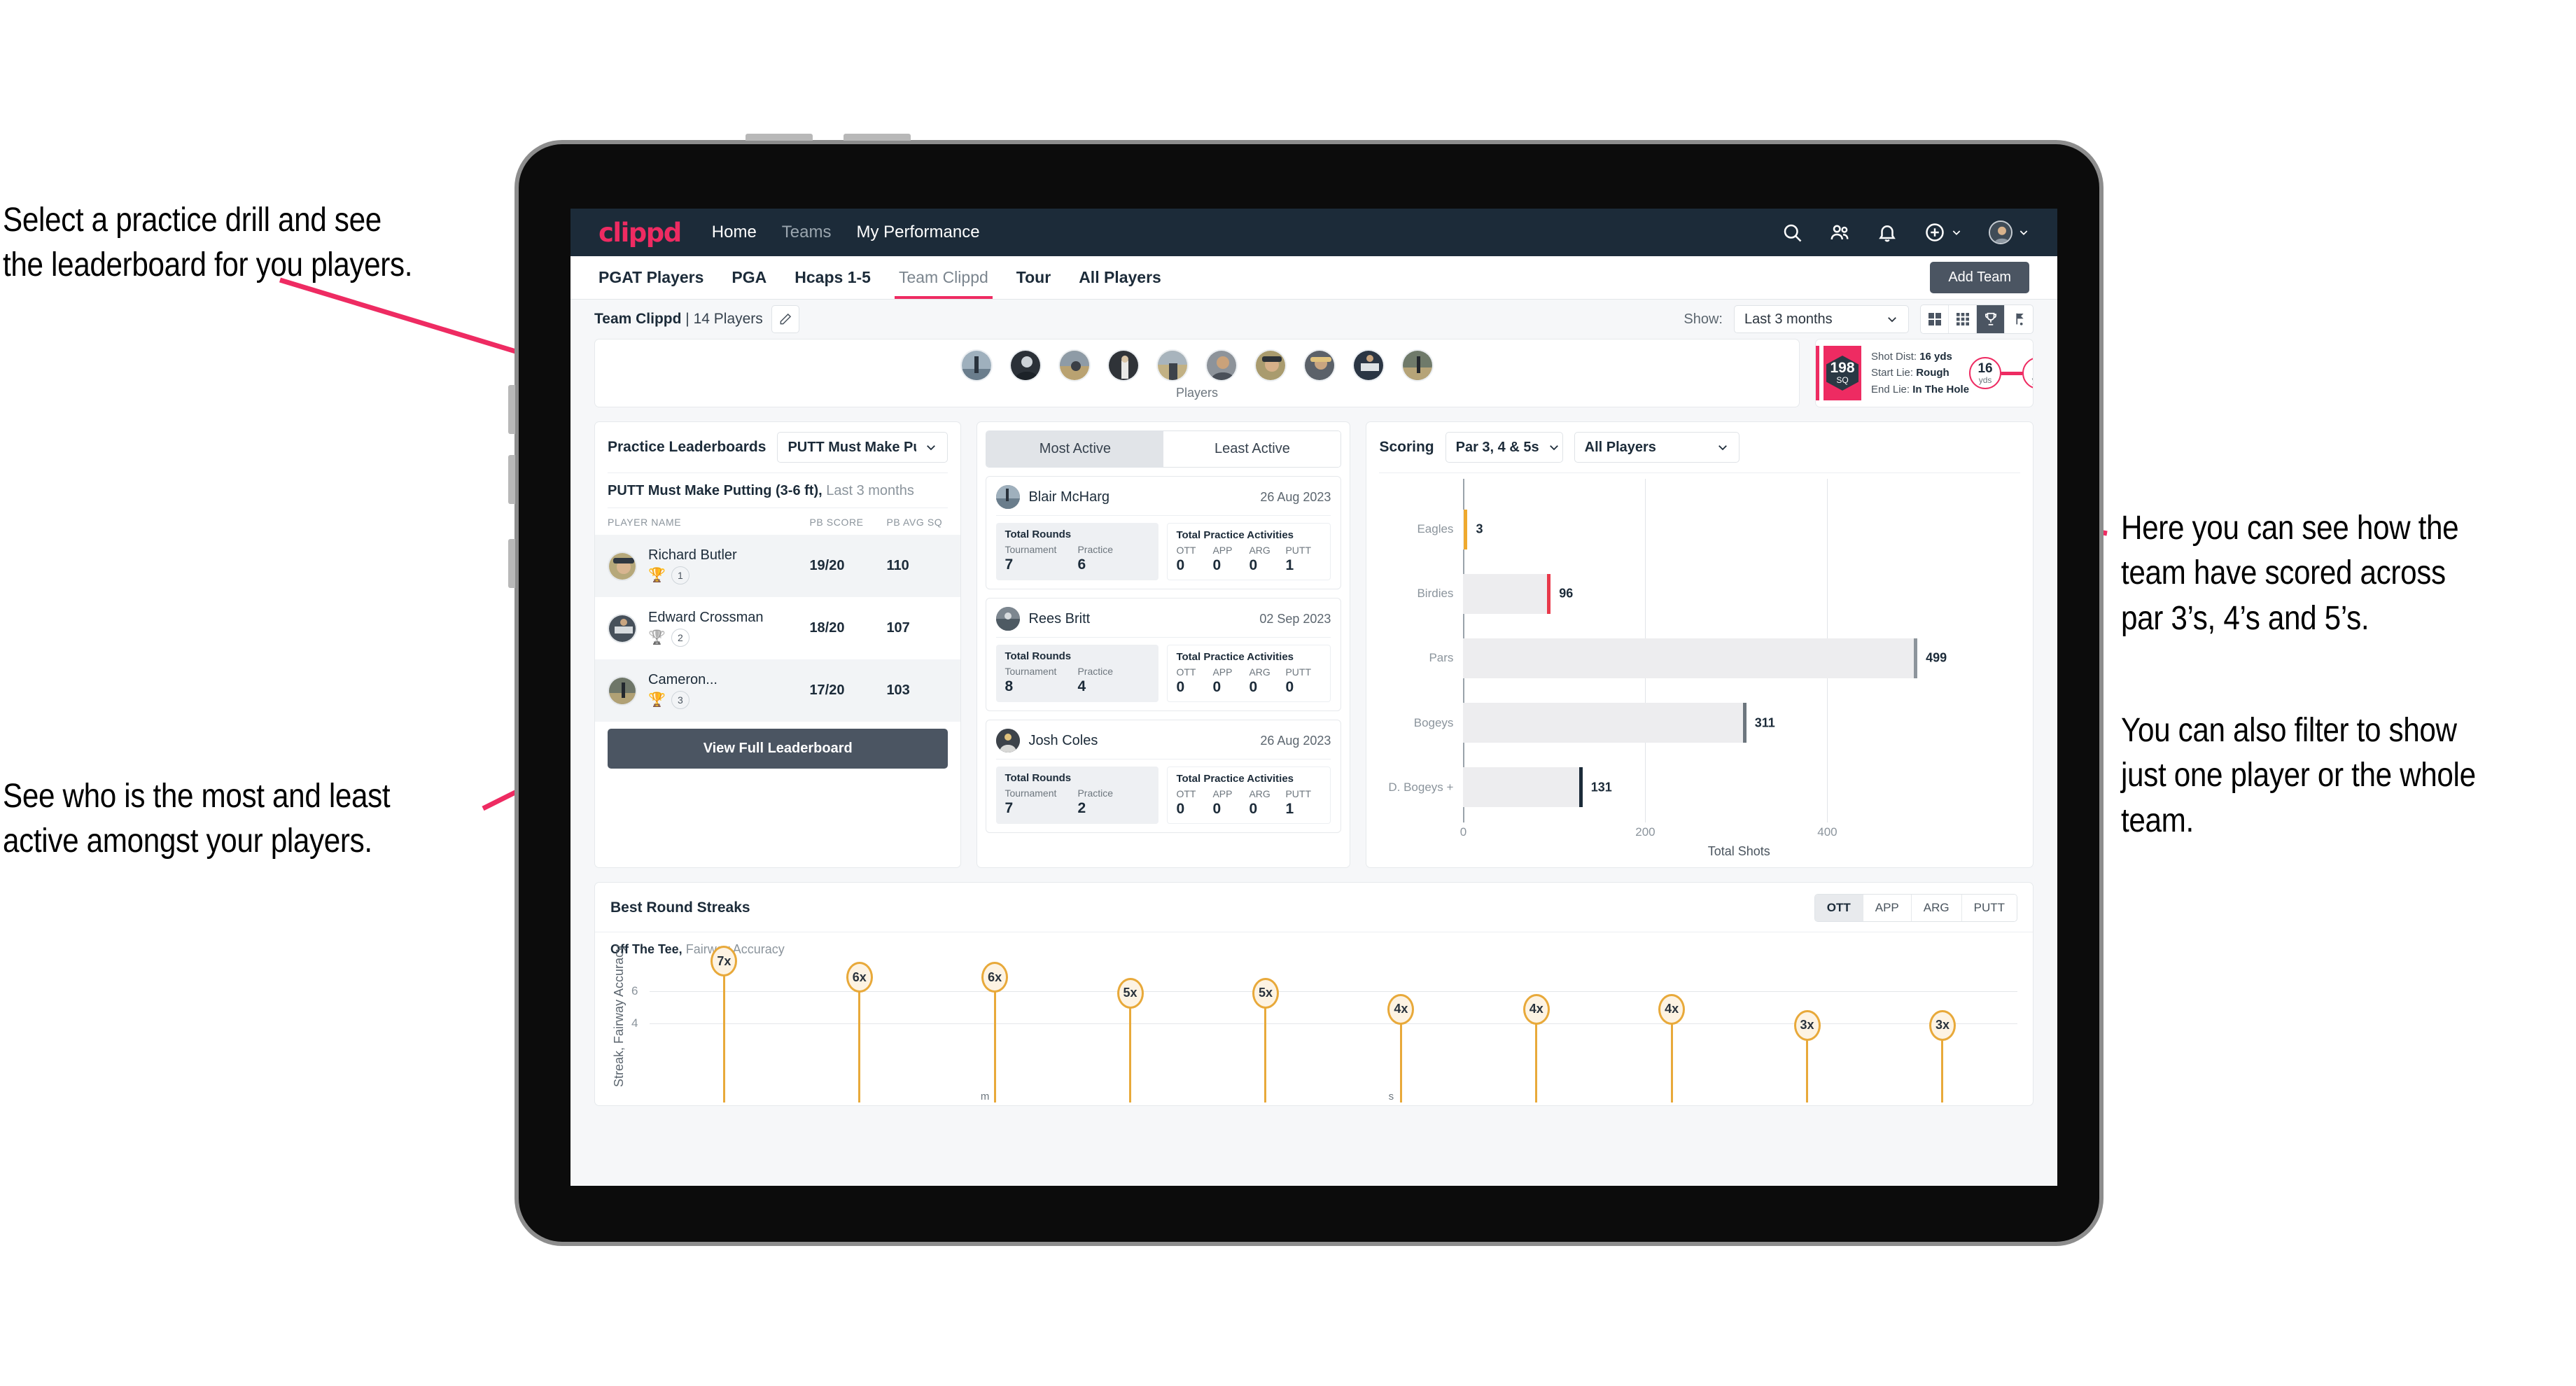 This screenshot has width=2576, height=1386. I want to click on people-icon, so click(1839, 232).